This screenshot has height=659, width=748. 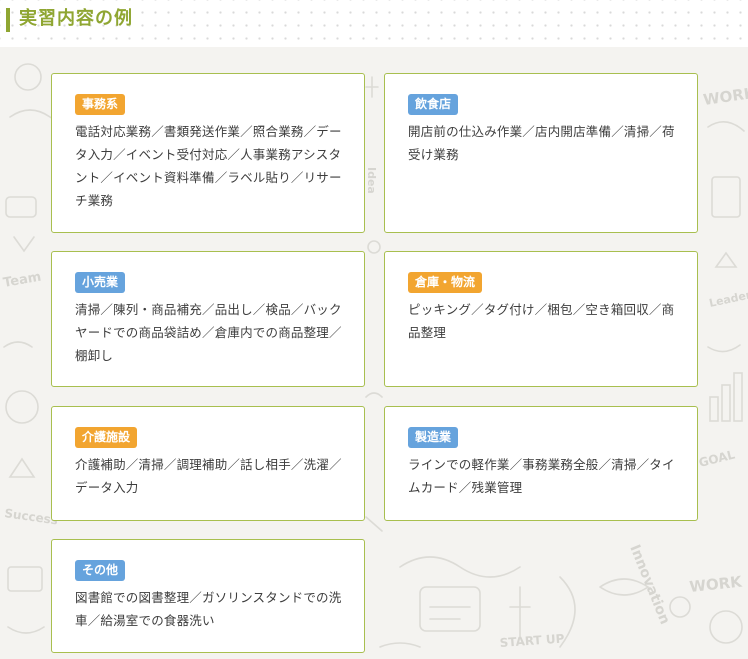 What do you see at coordinates (208, 609) in the screenshot?
I see `card-description: 図書館での図書整理／ガソリンスタンドでの洗車／給湯室での食器洗い` at bounding box center [208, 609].